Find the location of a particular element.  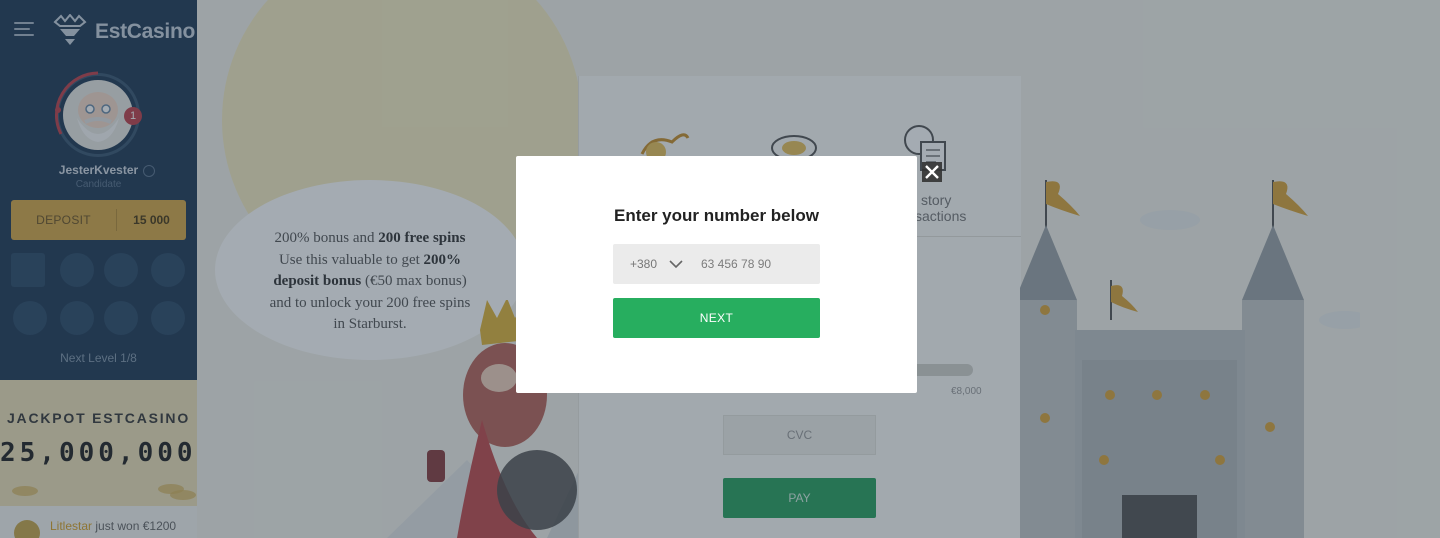

phone-number-input is located at coordinates (755, 264).